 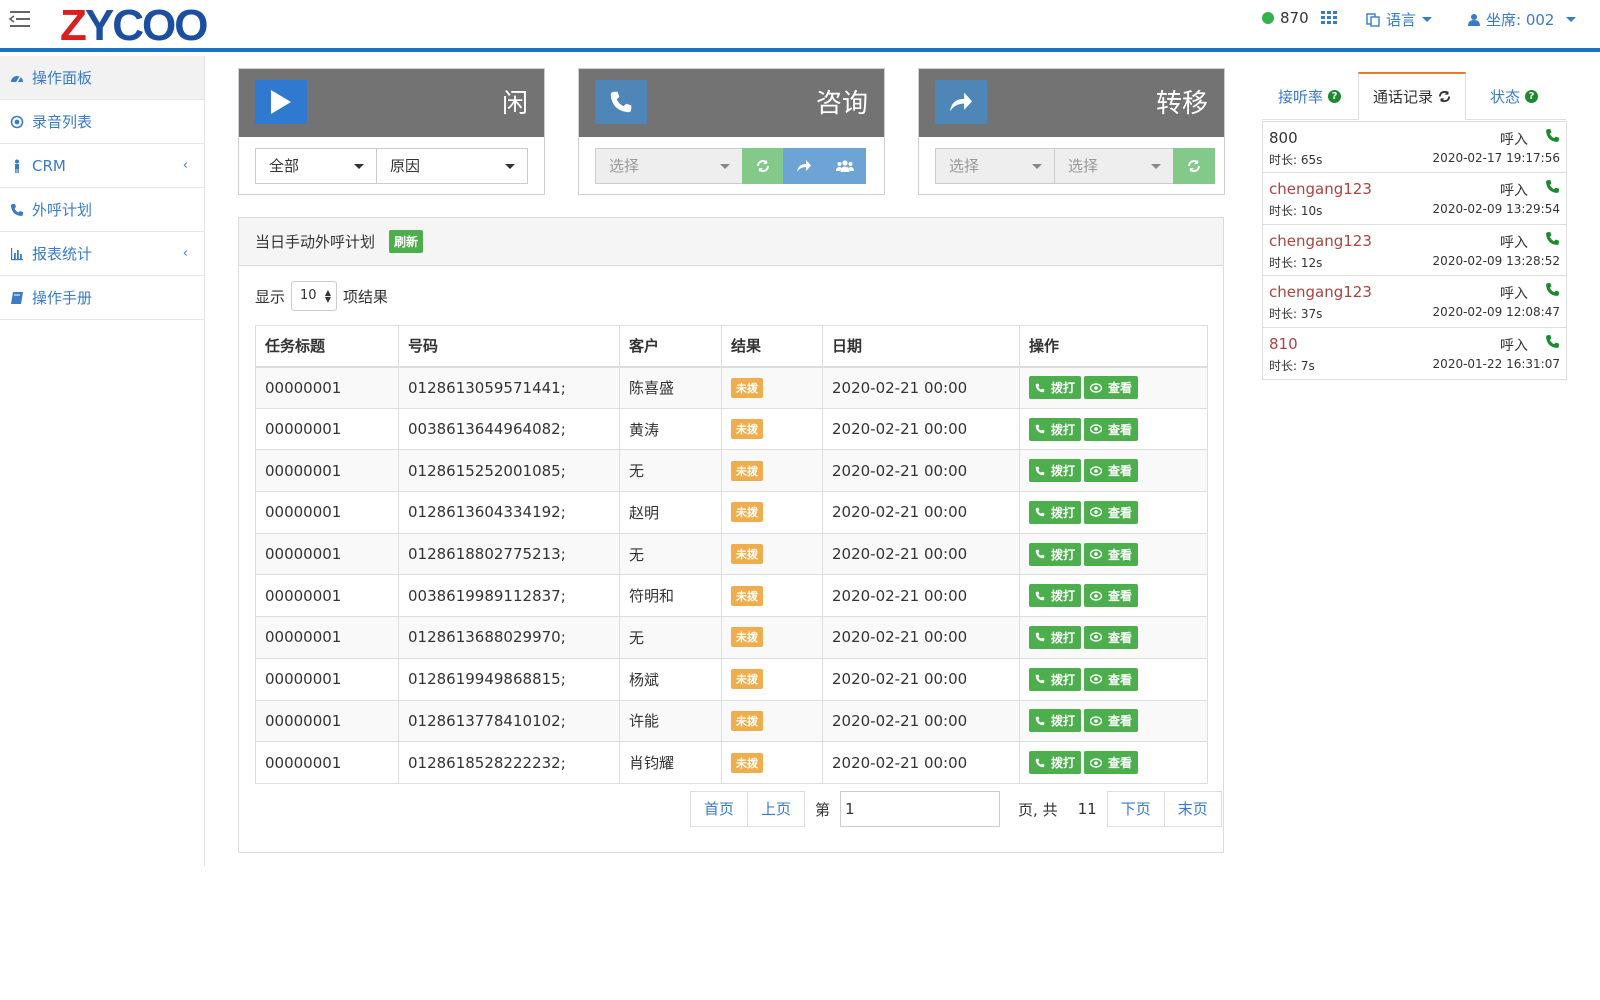 What do you see at coordinates (747, 762) in the screenshot?
I see `result-badge: 未拨` at bounding box center [747, 762].